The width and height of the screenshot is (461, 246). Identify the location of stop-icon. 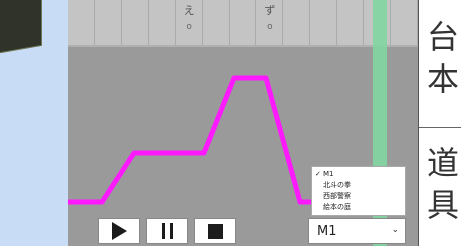
(215, 231).